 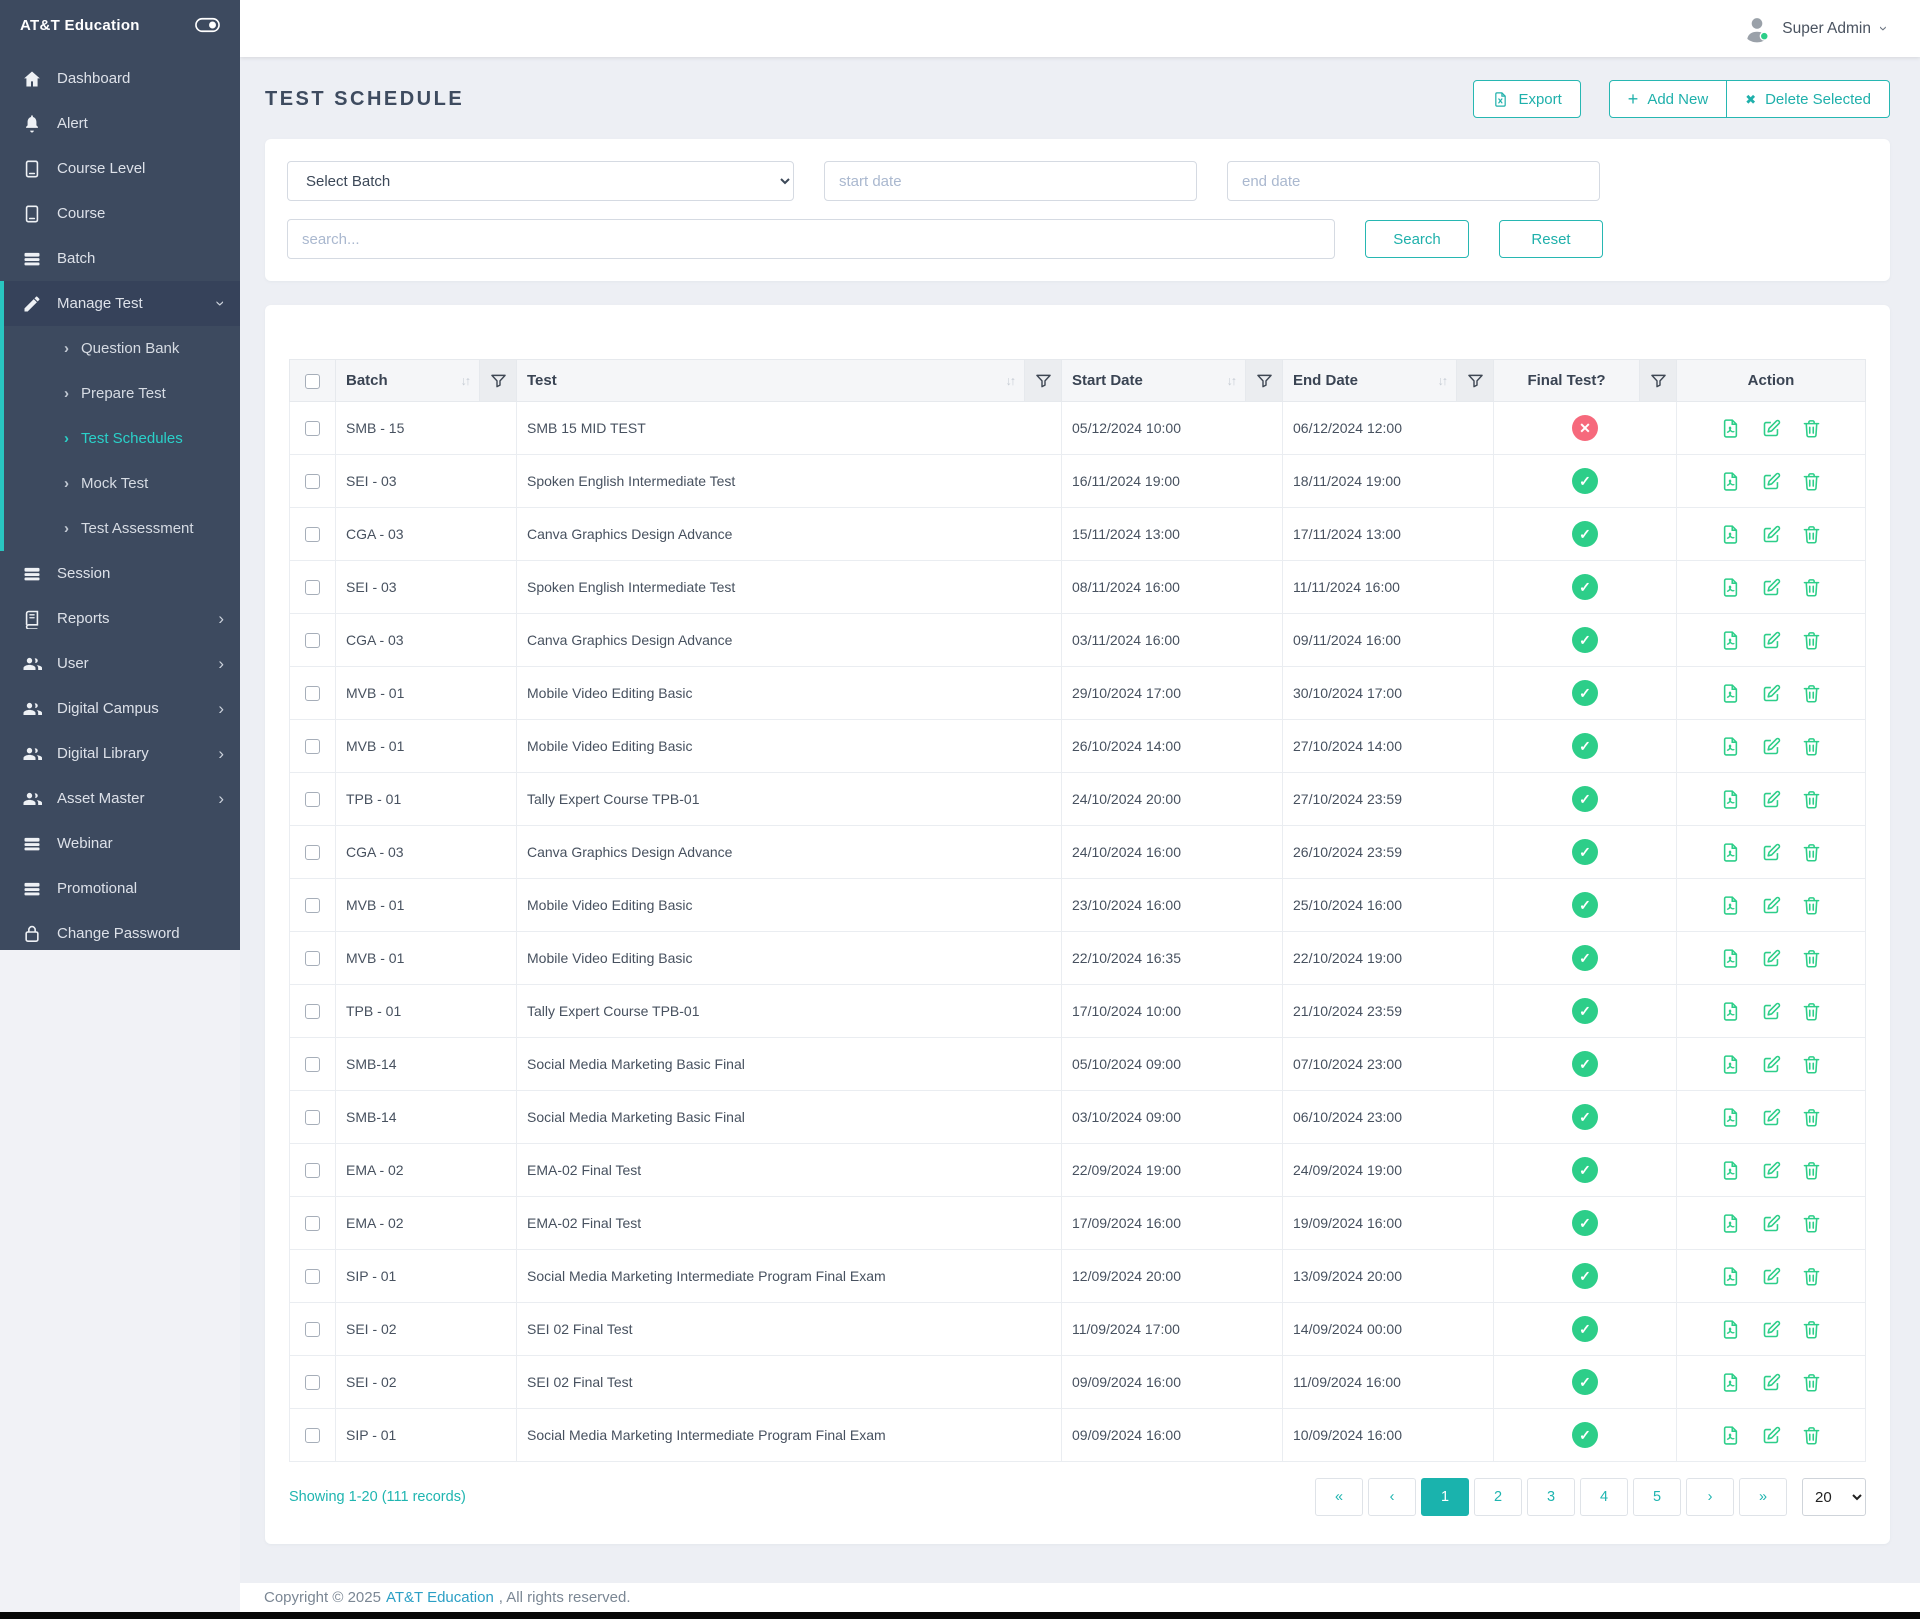 What do you see at coordinates (1834, 1497) in the screenshot?
I see `page-size-select: 20` at bounding box center [1834, 1497].